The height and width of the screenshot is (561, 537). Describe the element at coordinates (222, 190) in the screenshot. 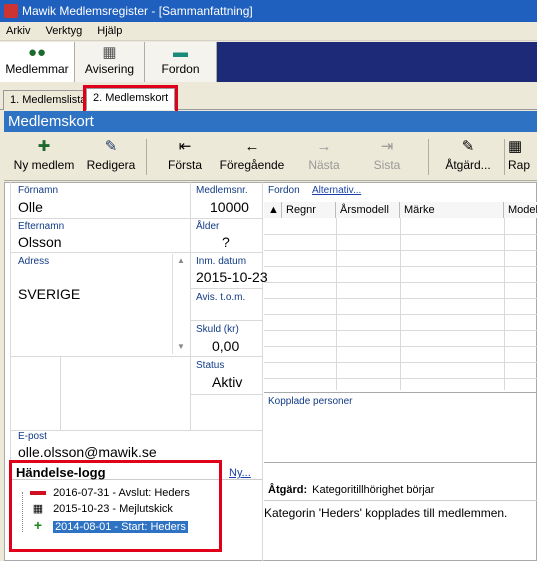

I see `member-number-label: Medlemsnr.` at that location.